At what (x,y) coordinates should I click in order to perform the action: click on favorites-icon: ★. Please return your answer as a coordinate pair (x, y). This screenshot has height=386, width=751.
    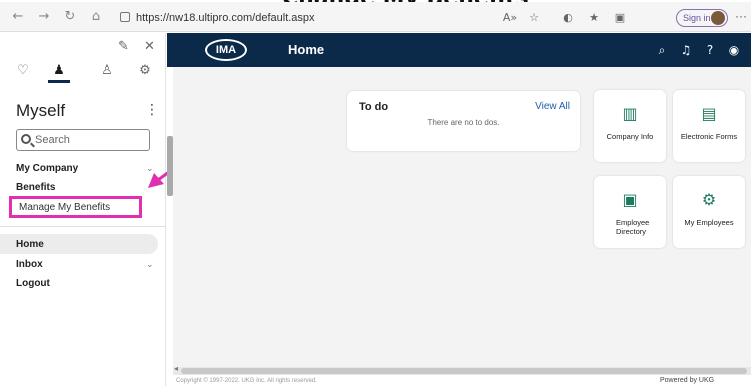
    Looking at the image, I should click on (594, 18).